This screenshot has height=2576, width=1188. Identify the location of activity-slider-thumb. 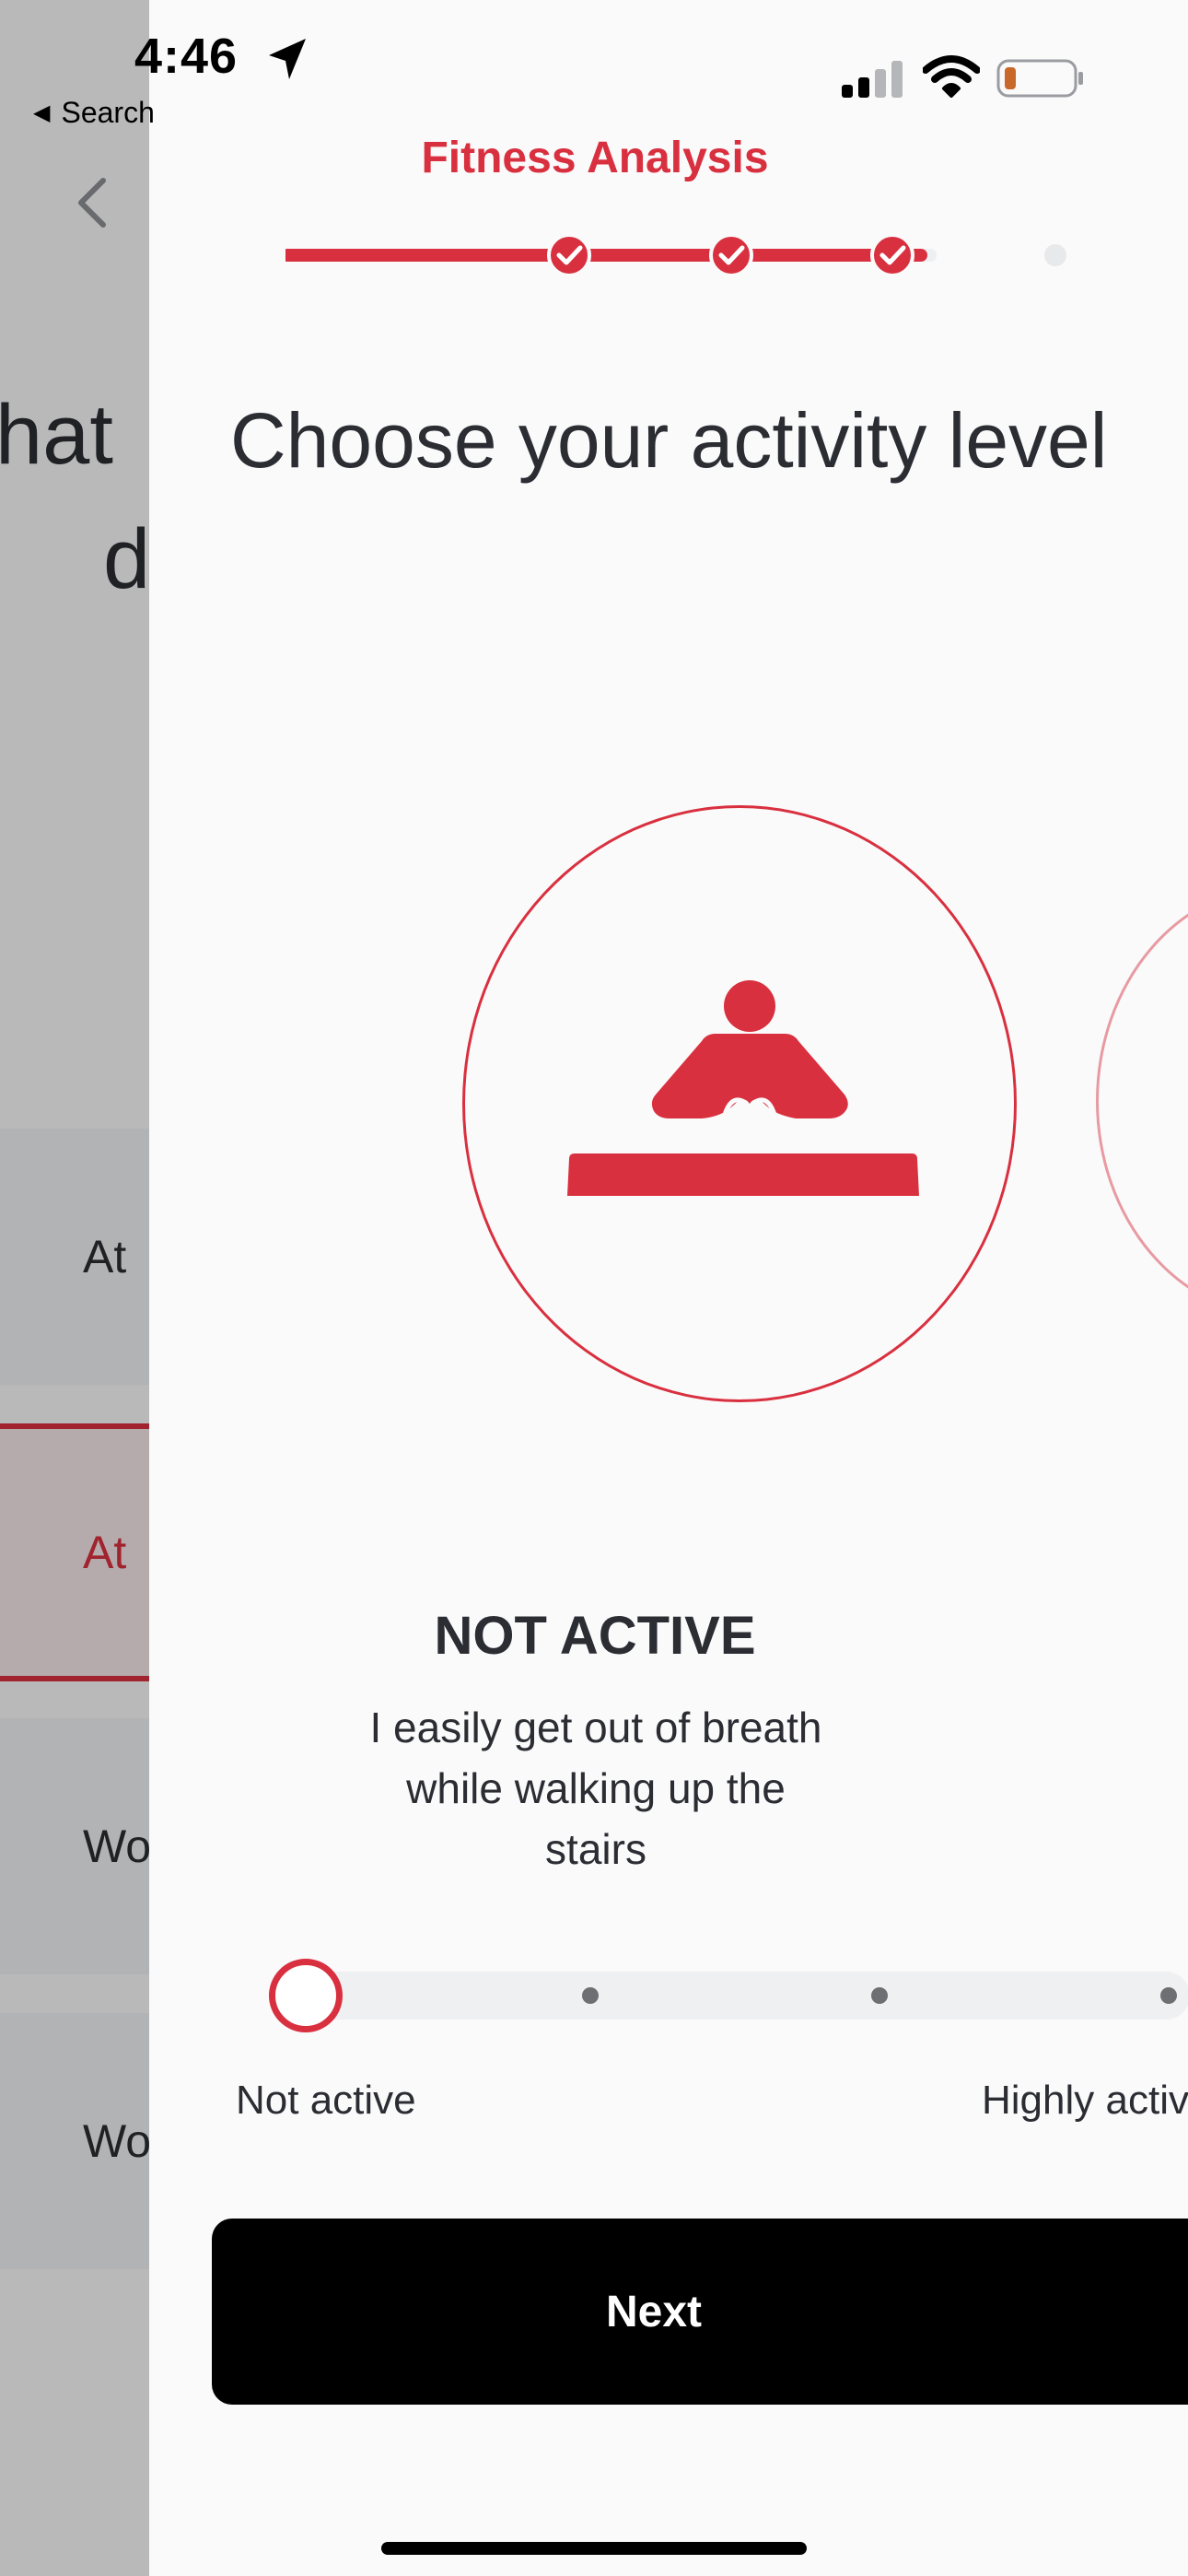
(306, 1995).